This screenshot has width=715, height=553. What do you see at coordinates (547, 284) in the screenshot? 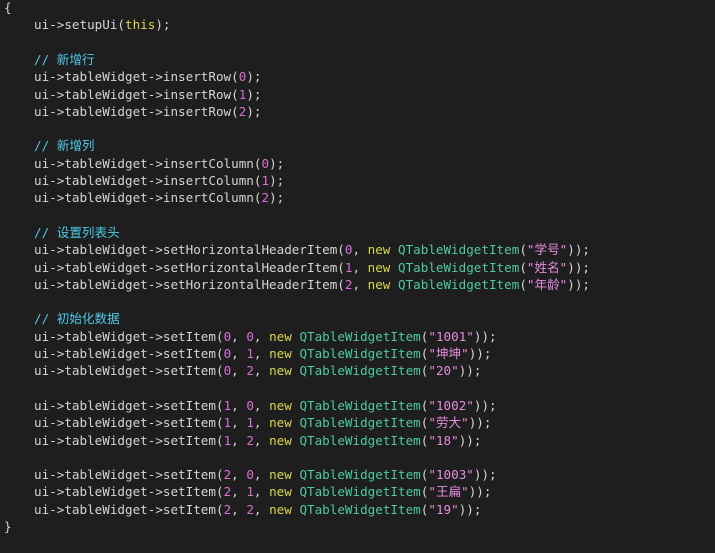
I see `code-token-string: "年龄"` at bounding box center [547, 284].